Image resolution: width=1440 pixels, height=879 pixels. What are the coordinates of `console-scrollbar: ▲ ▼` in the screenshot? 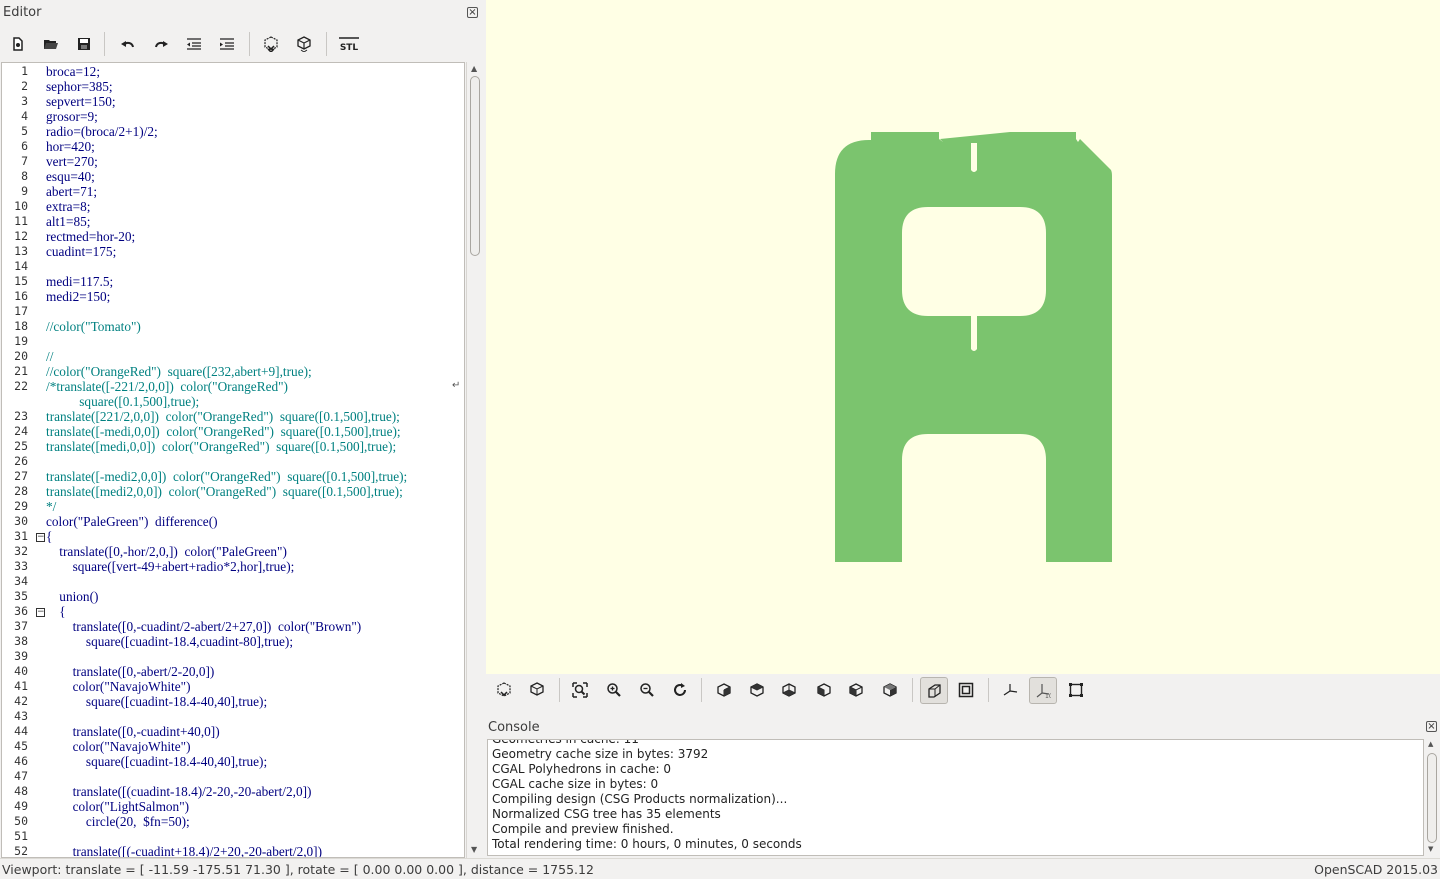 It's located at (1432, 797).